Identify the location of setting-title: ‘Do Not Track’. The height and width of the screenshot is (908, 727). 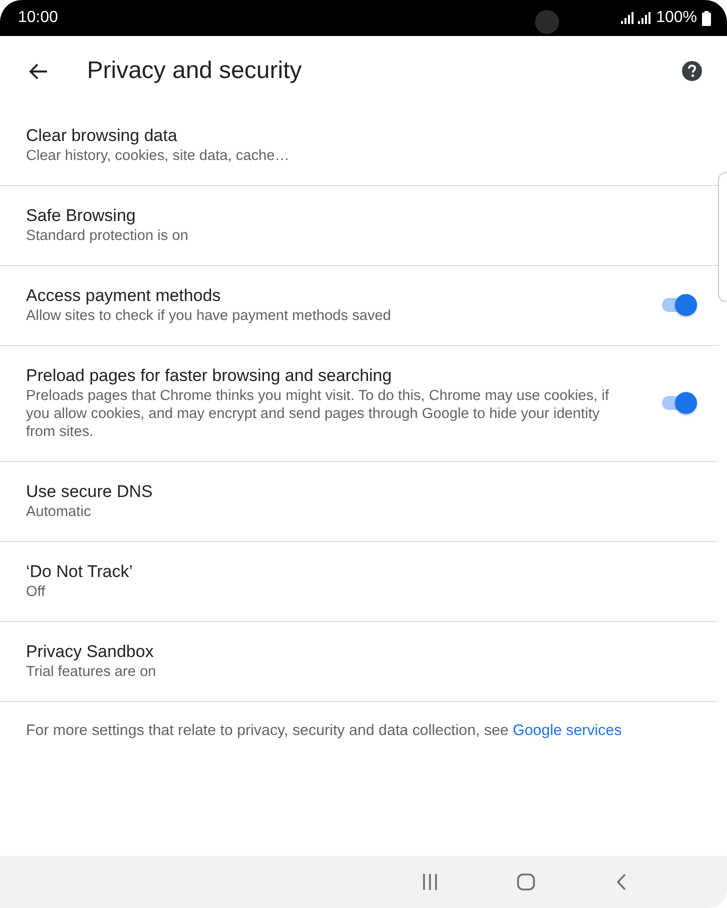
(80, 572).